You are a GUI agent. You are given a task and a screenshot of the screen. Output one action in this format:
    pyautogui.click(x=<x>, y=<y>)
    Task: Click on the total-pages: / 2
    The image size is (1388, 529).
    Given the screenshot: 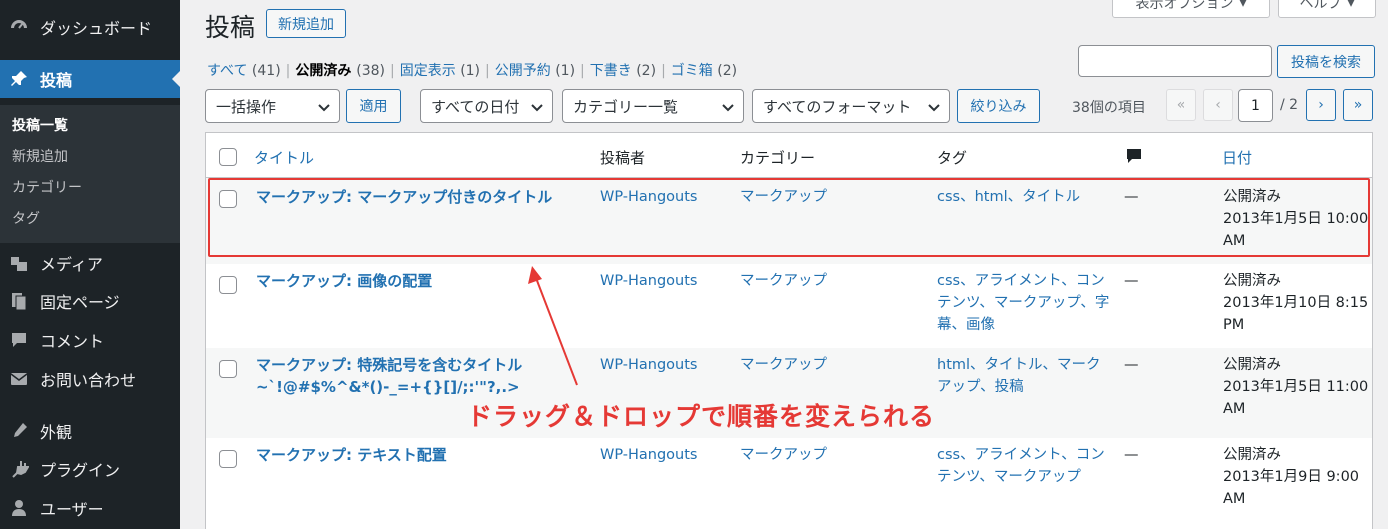 What is the action you would take?
    pyautogui.click(x=1289, y=105)
    